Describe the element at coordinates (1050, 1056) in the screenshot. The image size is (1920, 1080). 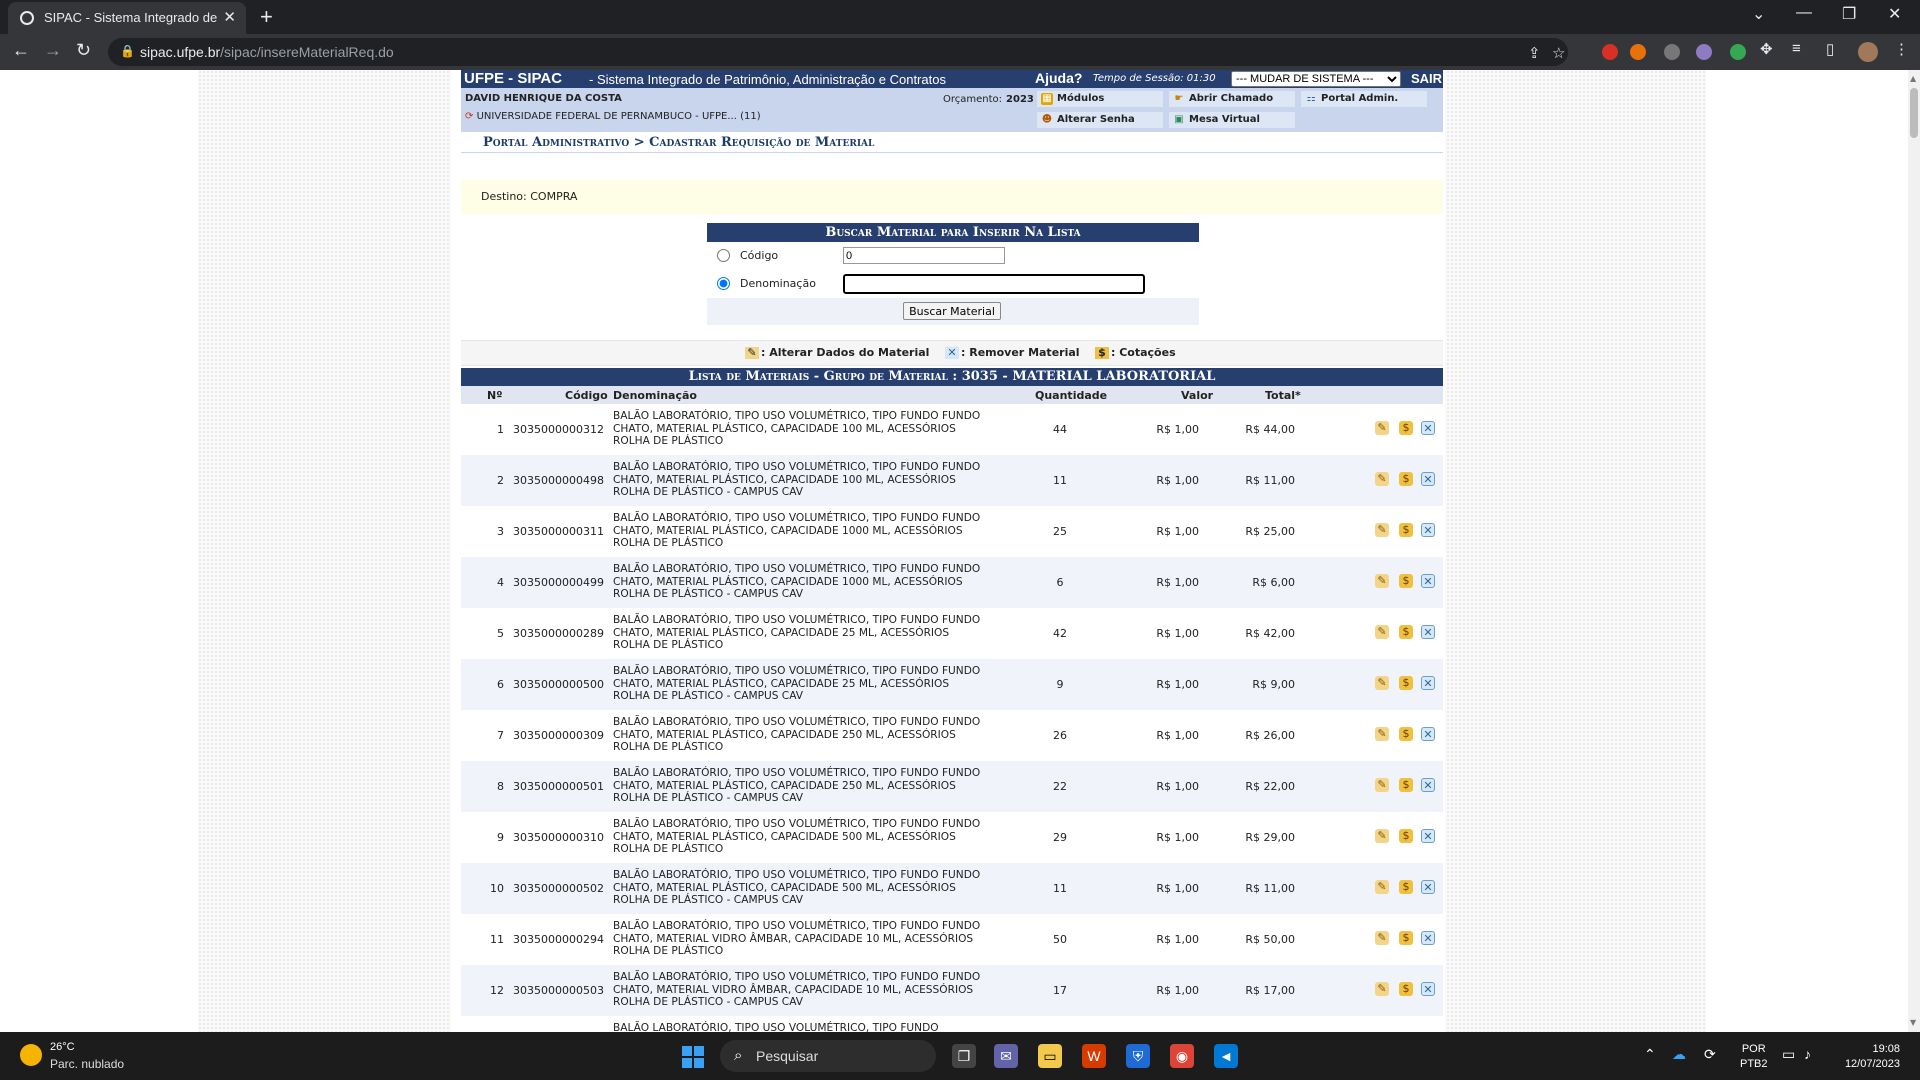
I see `file-explorer-icon: ▭` at that location.